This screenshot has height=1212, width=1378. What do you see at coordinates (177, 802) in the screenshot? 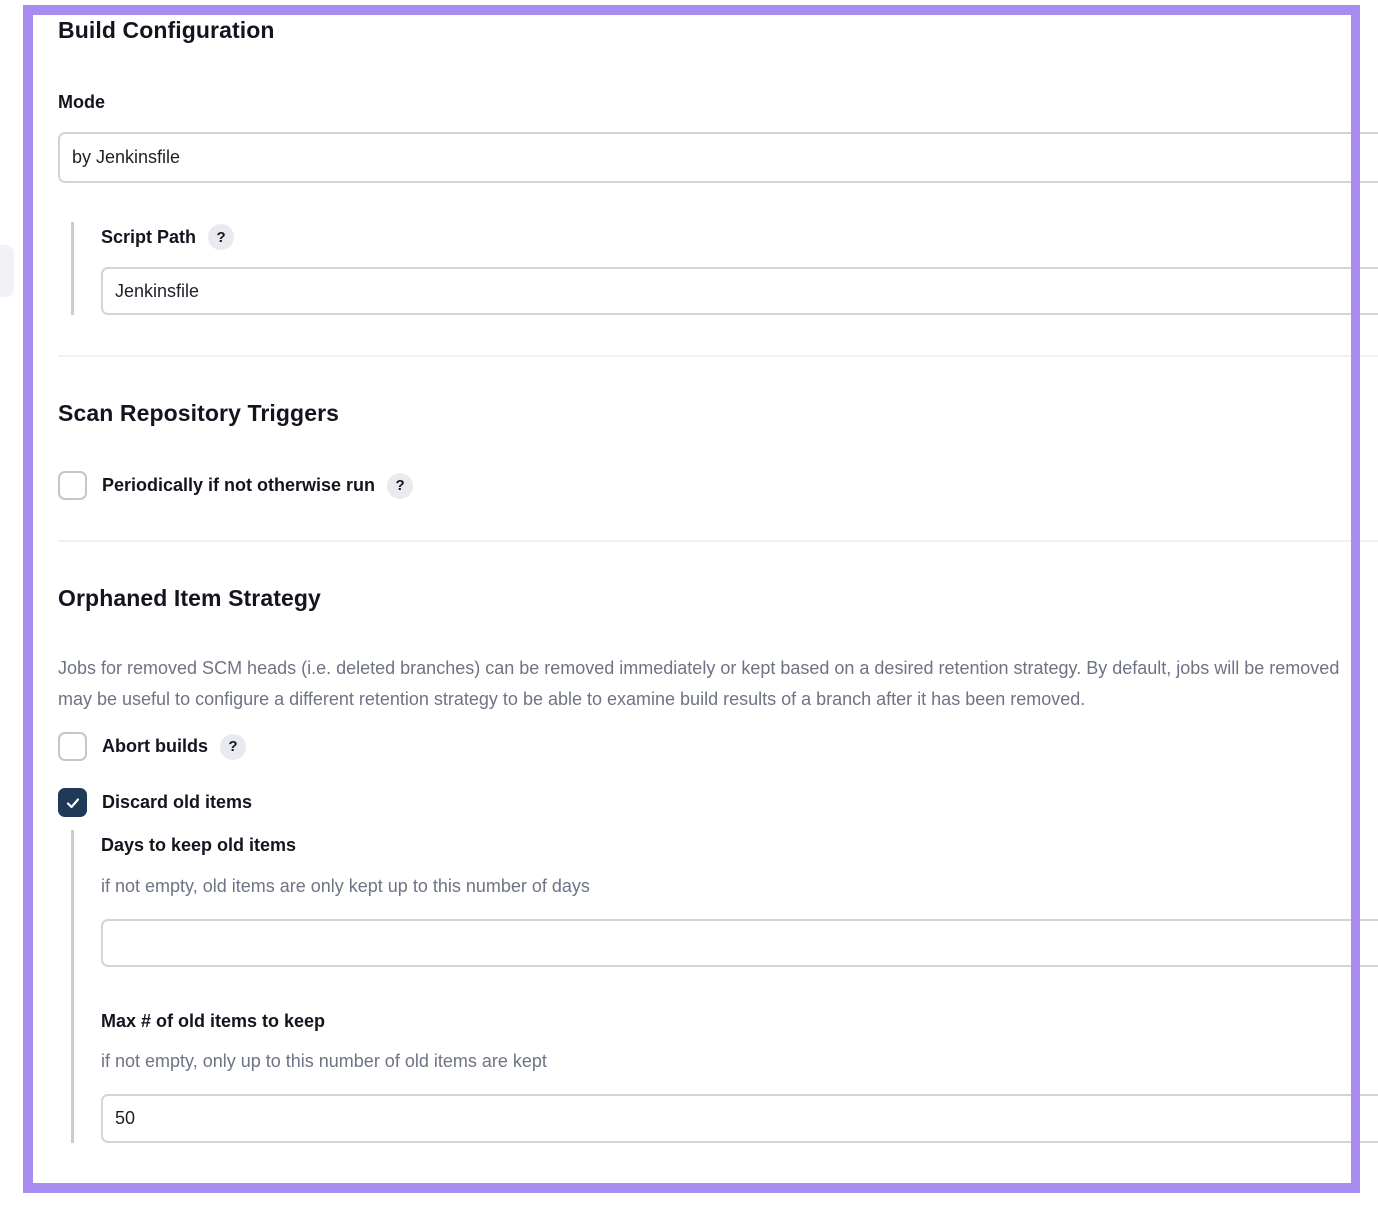
I see `discard-old-items-label: Discard old items` at bounding box center [177, 802].